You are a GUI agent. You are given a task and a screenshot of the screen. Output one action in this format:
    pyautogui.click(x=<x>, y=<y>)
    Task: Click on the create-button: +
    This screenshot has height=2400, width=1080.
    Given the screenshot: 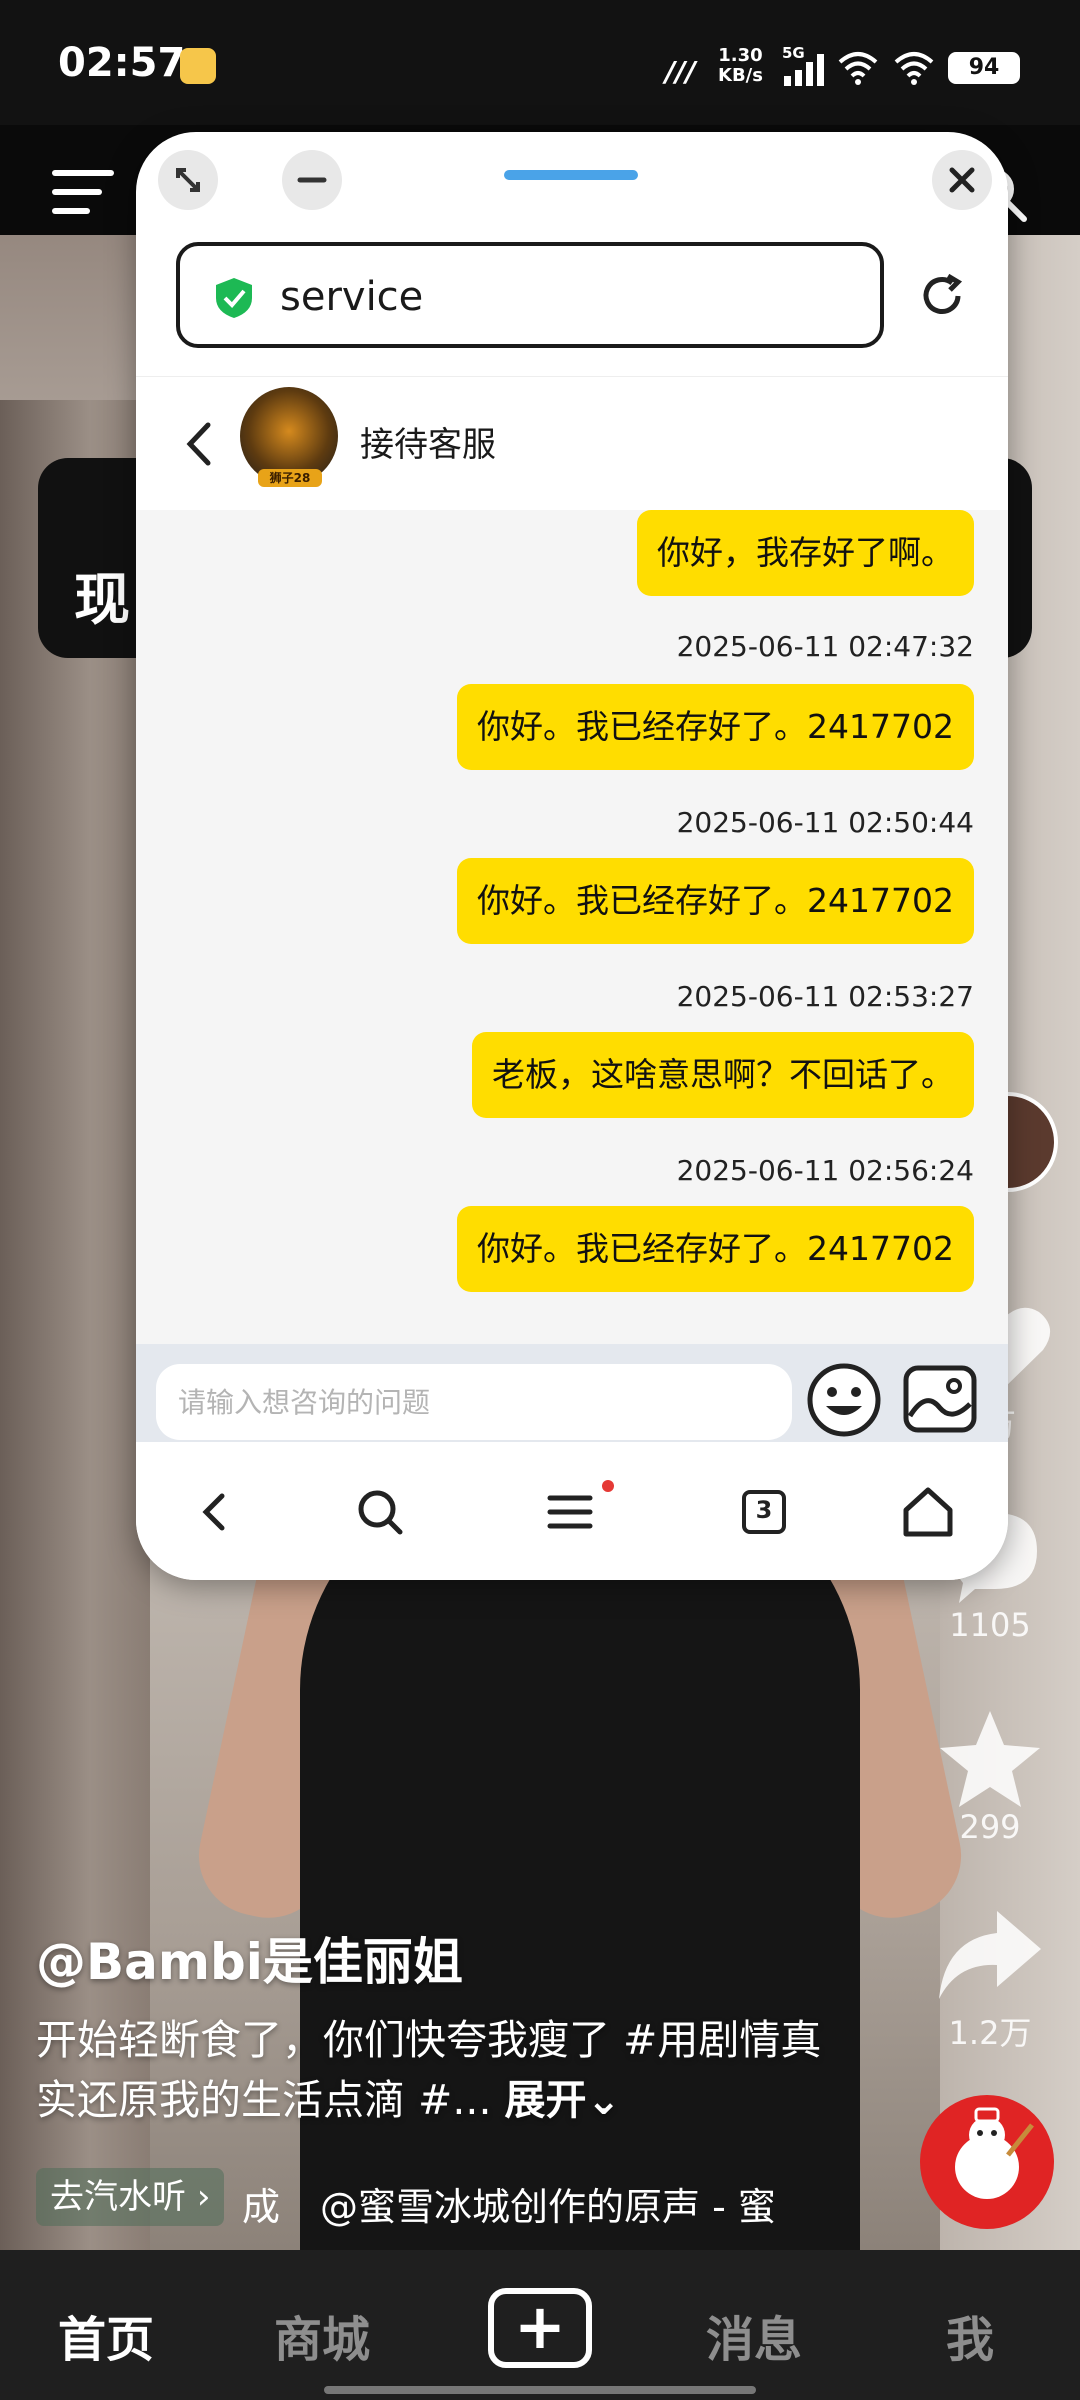 What is the action you would take?
    pyautogui.click(x=540, y=2328)
    